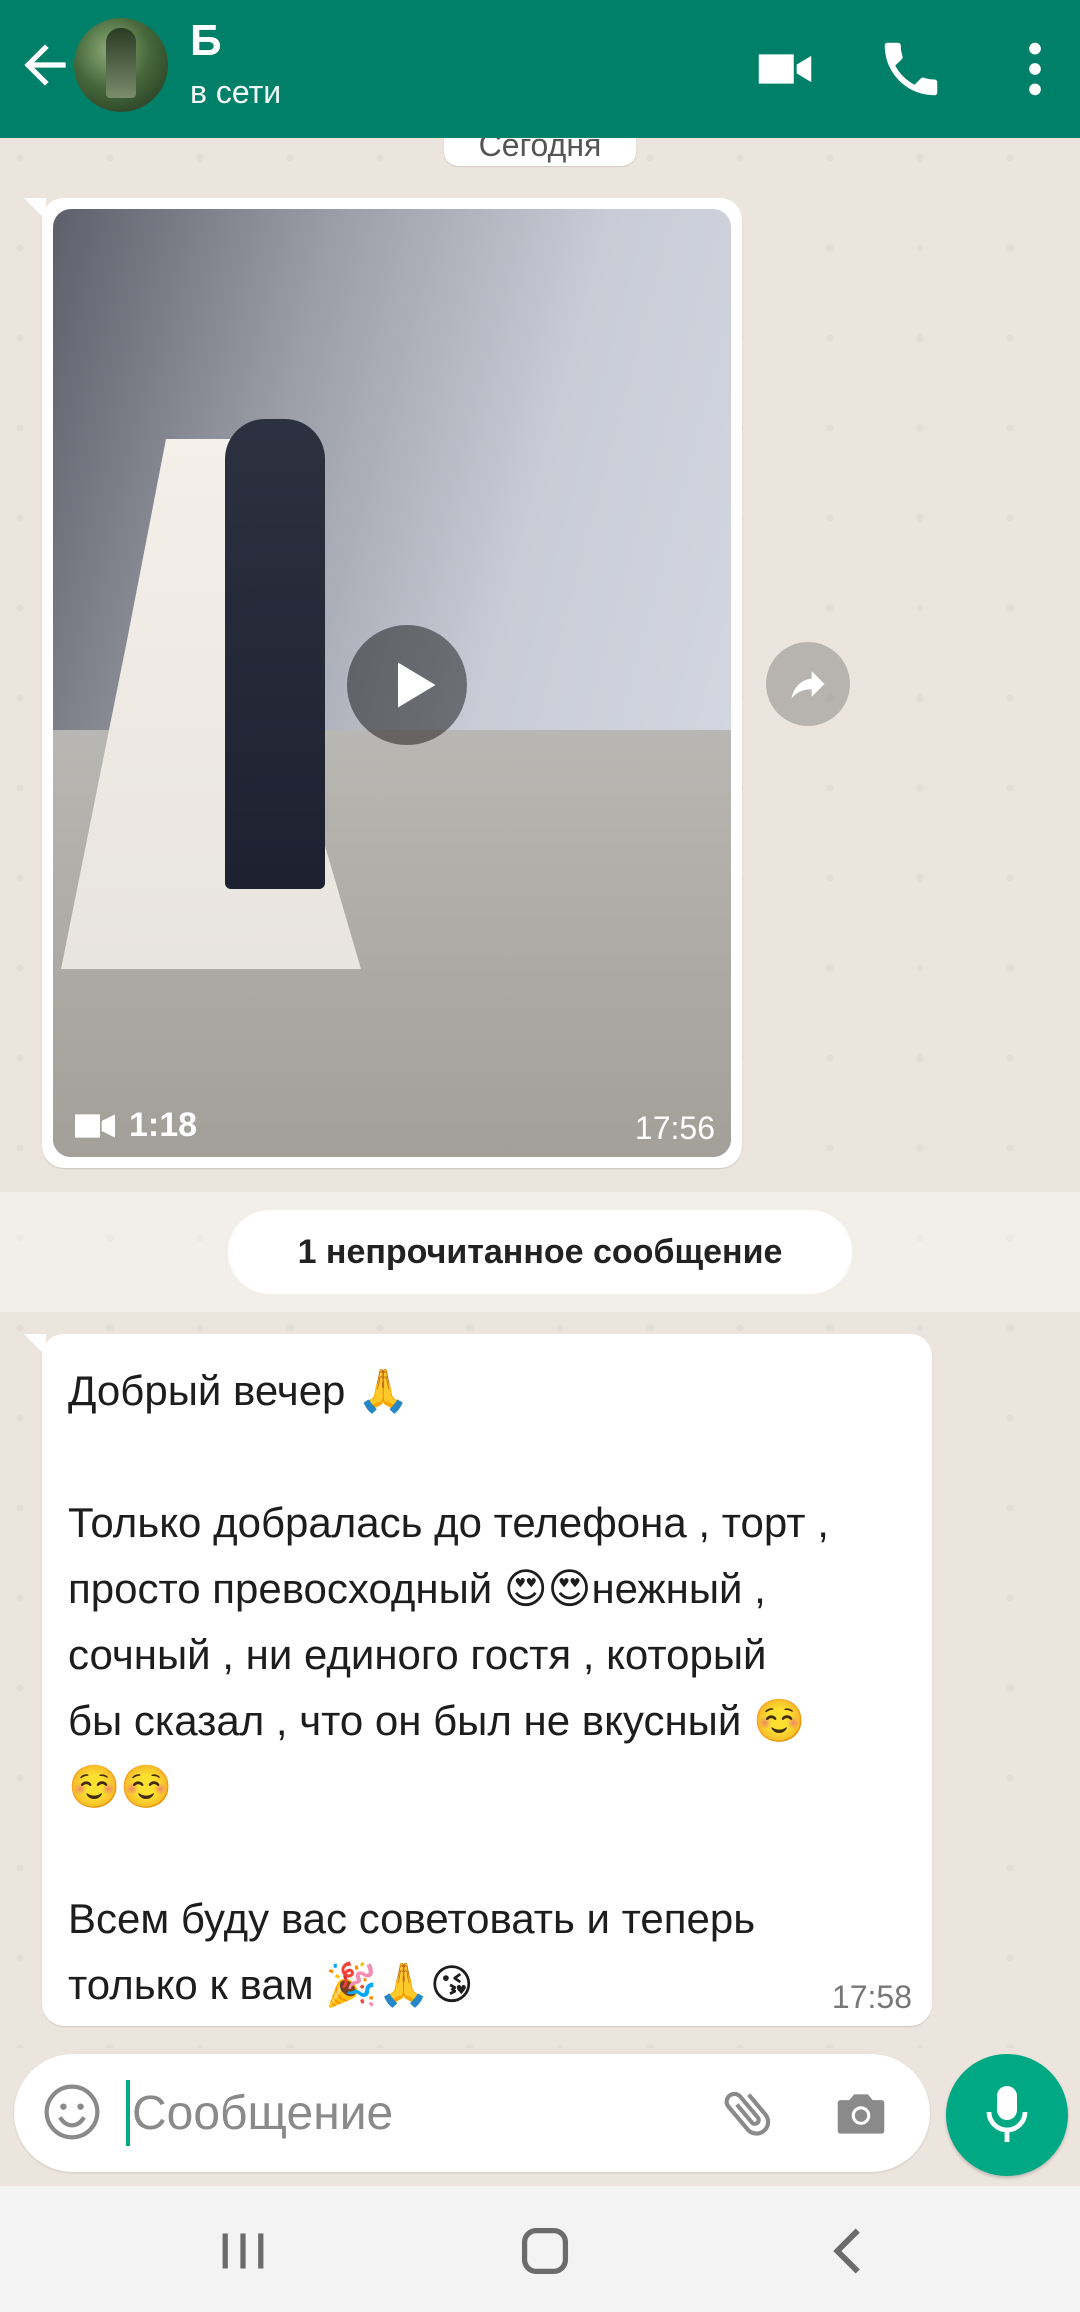 The width and height of the screenshot is (1080, 2312). I want to click on unread-divider: 1 непрочитанное сообщение, so click(540, 1252).